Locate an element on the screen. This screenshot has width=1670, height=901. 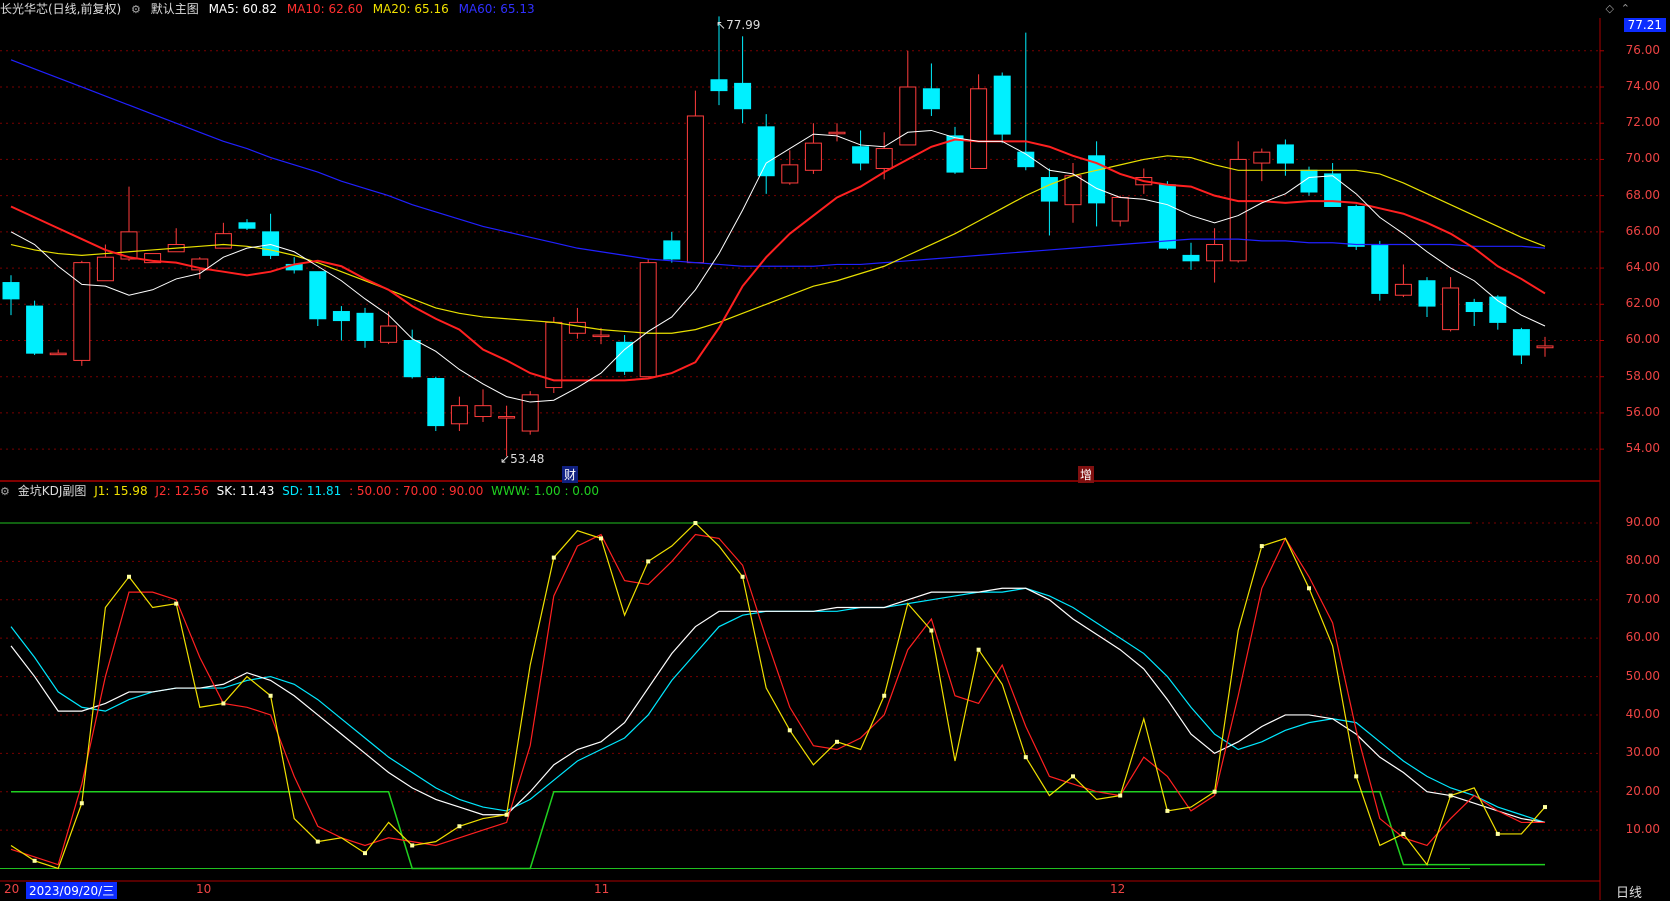
price-axis-label: 60.00 is located at coordinates (1642, 339).